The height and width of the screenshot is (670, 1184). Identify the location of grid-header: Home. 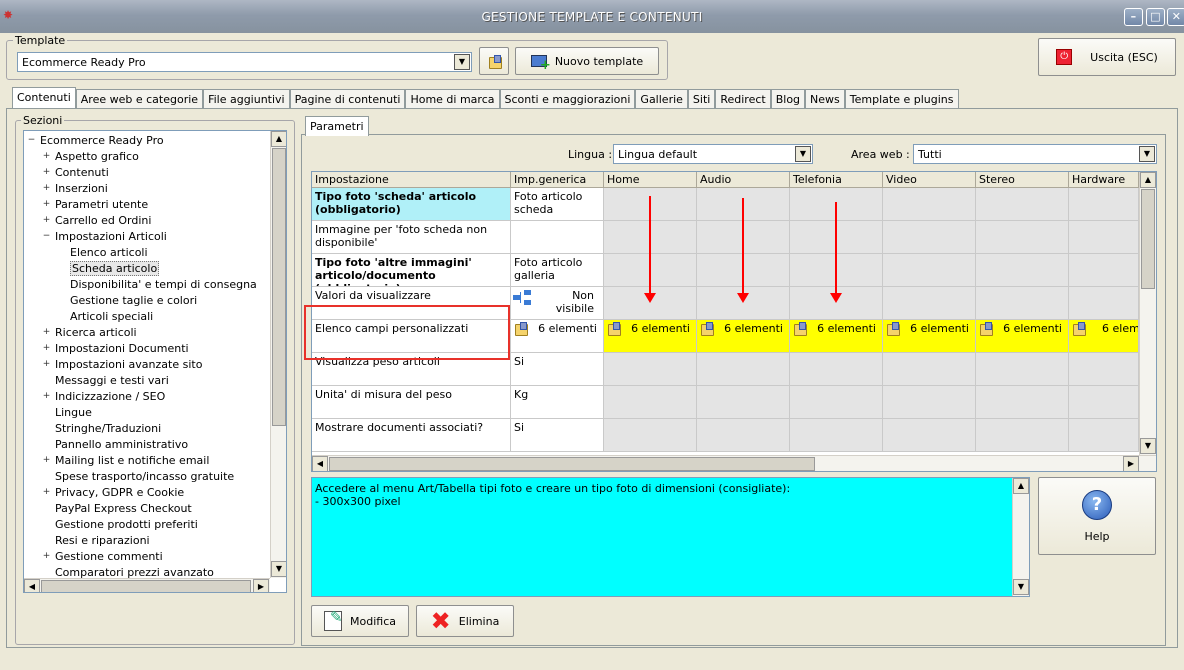
(650, 180).